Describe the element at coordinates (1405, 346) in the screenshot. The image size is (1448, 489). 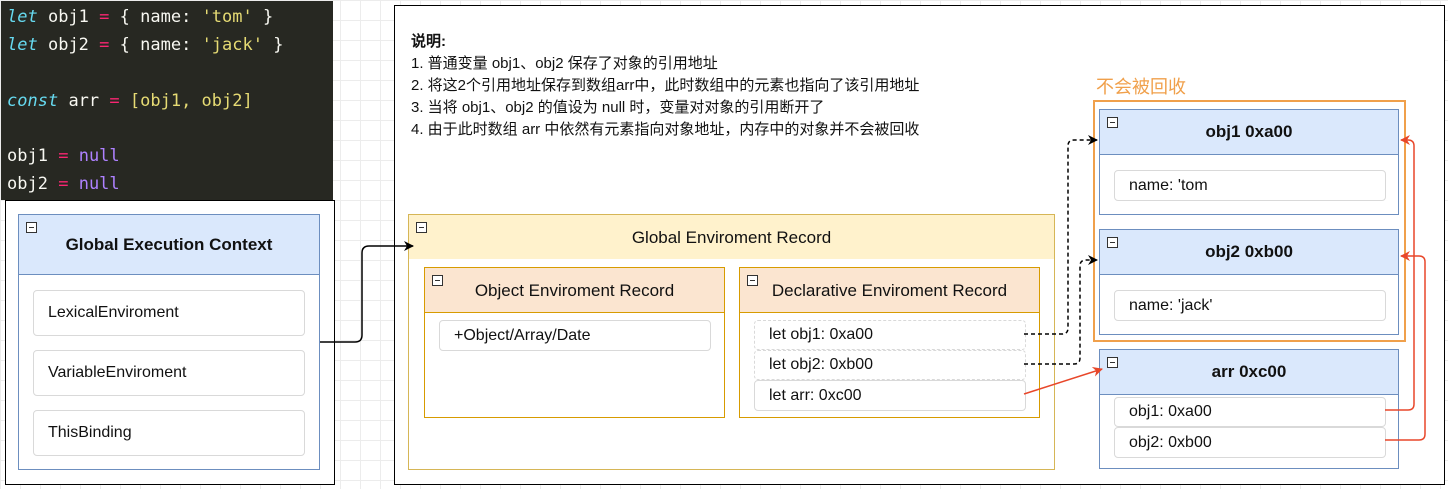
I see `arrow-arr1-to-obj2` at that location.